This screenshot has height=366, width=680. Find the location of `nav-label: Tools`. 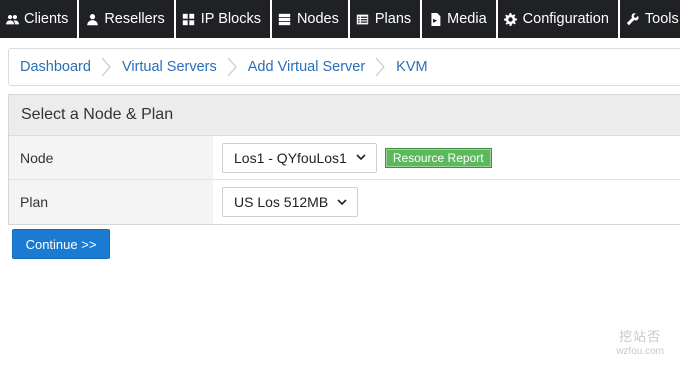

nav-label: Tools is located at coordinates (661, 19).